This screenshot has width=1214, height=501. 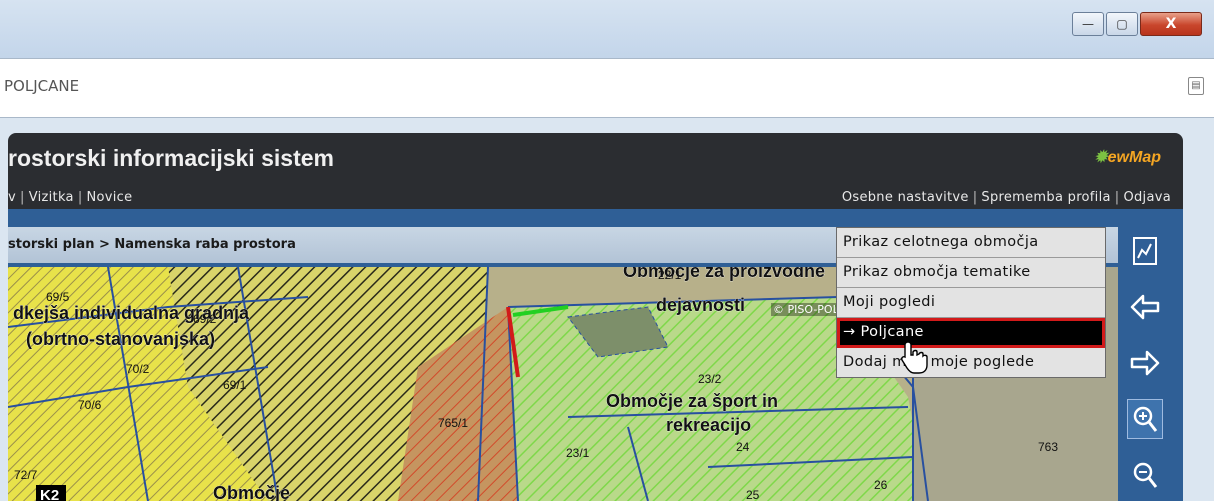 What do you see at coordinates (1088, 24) in the screenshot?
I see `minimize-button: —` at bounding box center [1088, 24].